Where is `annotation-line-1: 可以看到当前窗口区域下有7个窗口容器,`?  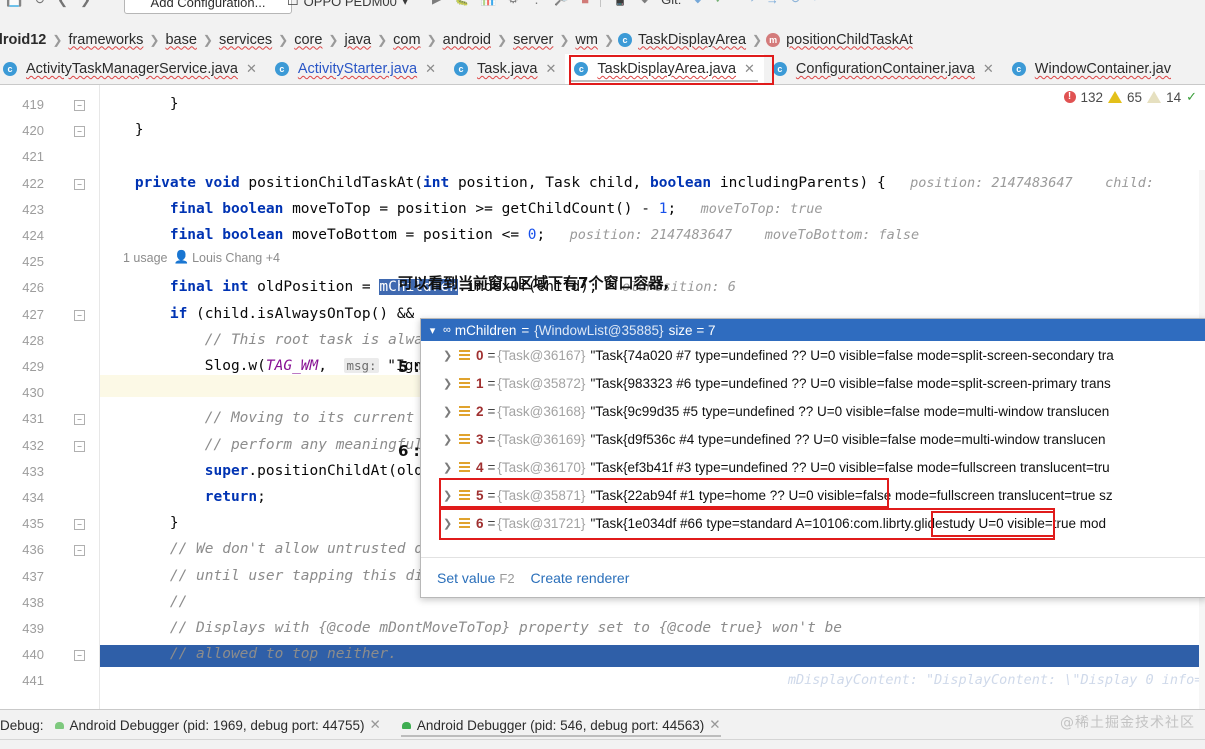 annotation-line-1: 可以看到当前窗口区域下有7个窗口容器, is located at coordinates (534, 283).